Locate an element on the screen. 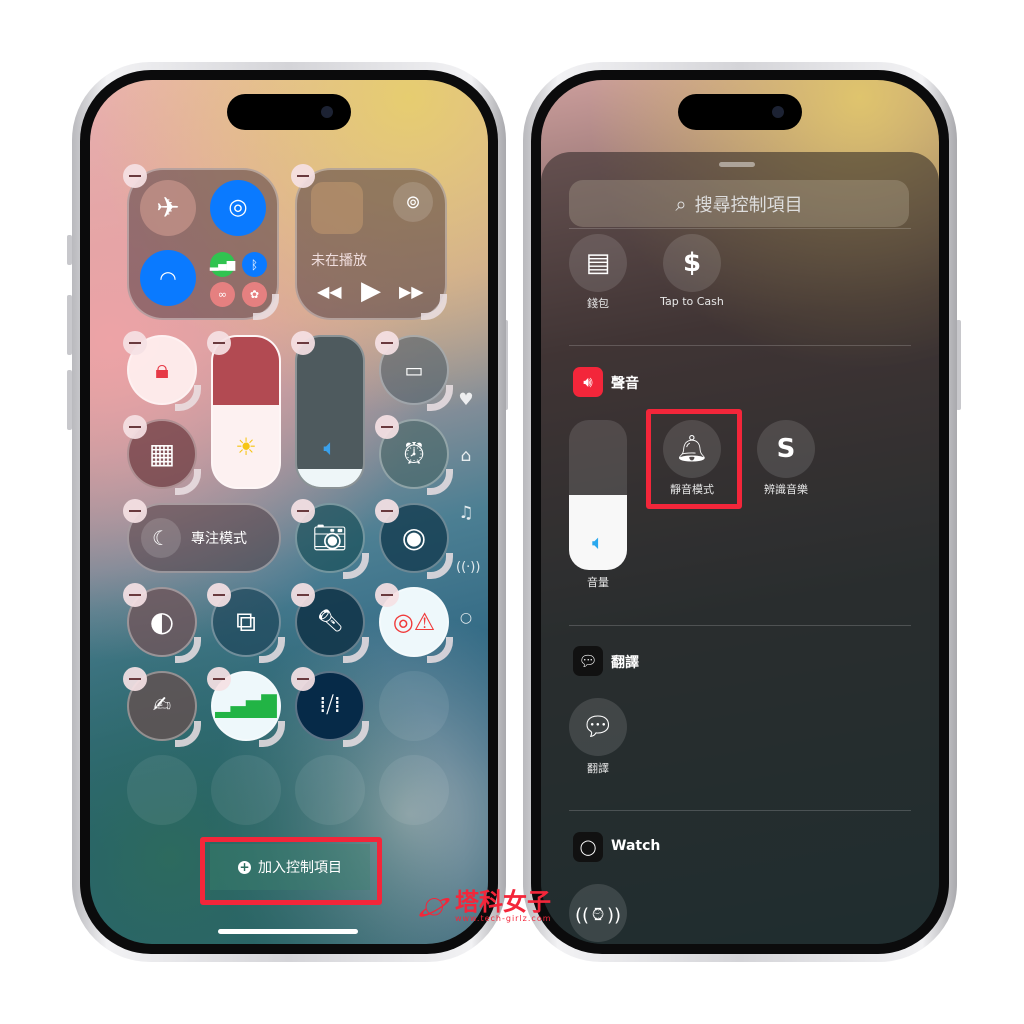 This screenshot has height=1024, width=1024. circle-icon: ○ is located at coordinates (466, 618).